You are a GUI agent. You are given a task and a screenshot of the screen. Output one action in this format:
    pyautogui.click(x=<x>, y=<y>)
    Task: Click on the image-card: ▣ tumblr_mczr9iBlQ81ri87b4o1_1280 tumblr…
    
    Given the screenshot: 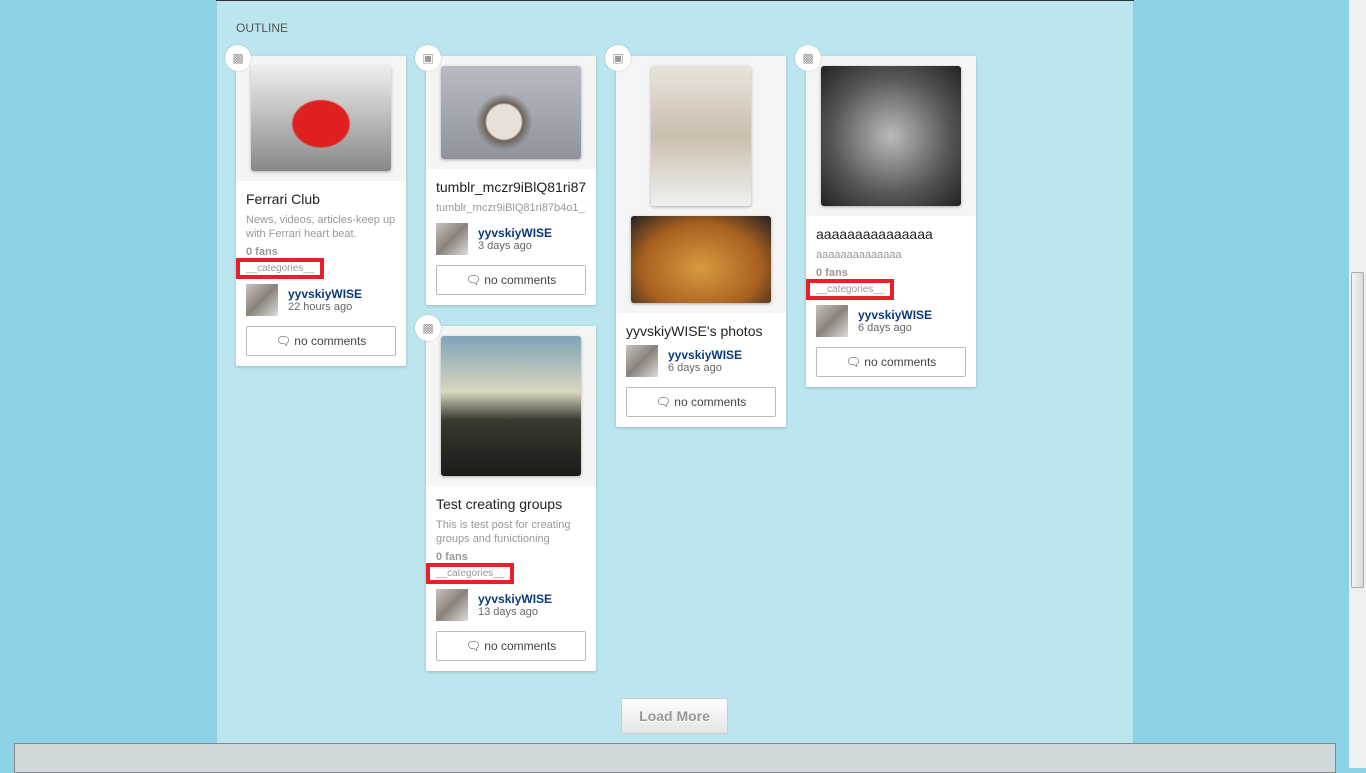 What is the action you would take?
    pyautogui.click(x=505, y=175)
    